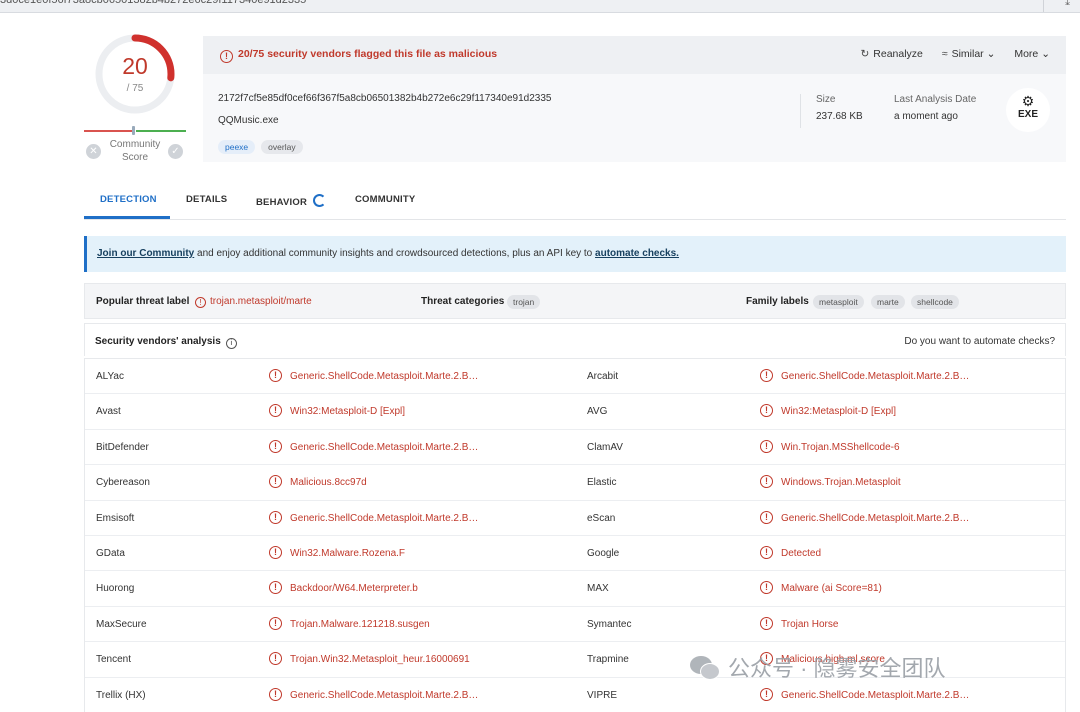 The width and height of the screenshot is (1080, 712). Describe the element at coordinates (93, 151) in the screenshot. I see `vote-malicious-icon: ✕` at that location.